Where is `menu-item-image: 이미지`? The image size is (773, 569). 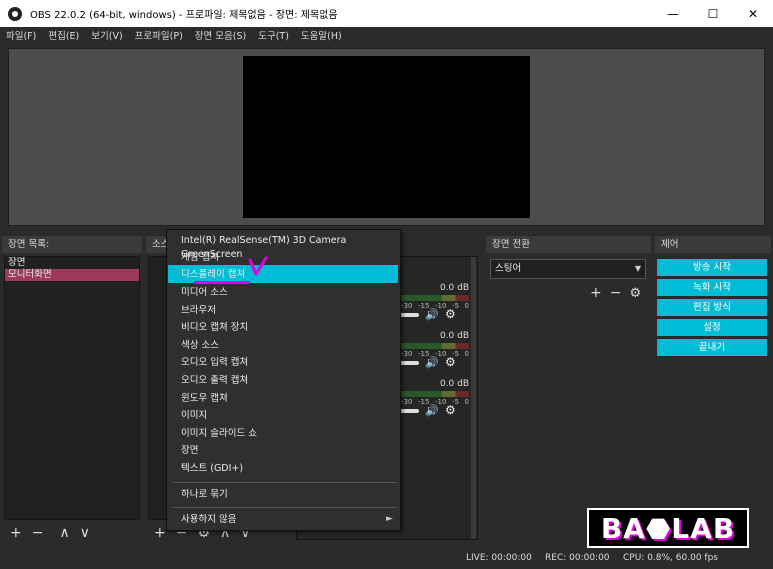
menu-item-image: 이미지 is located at coordinates (194, 416).